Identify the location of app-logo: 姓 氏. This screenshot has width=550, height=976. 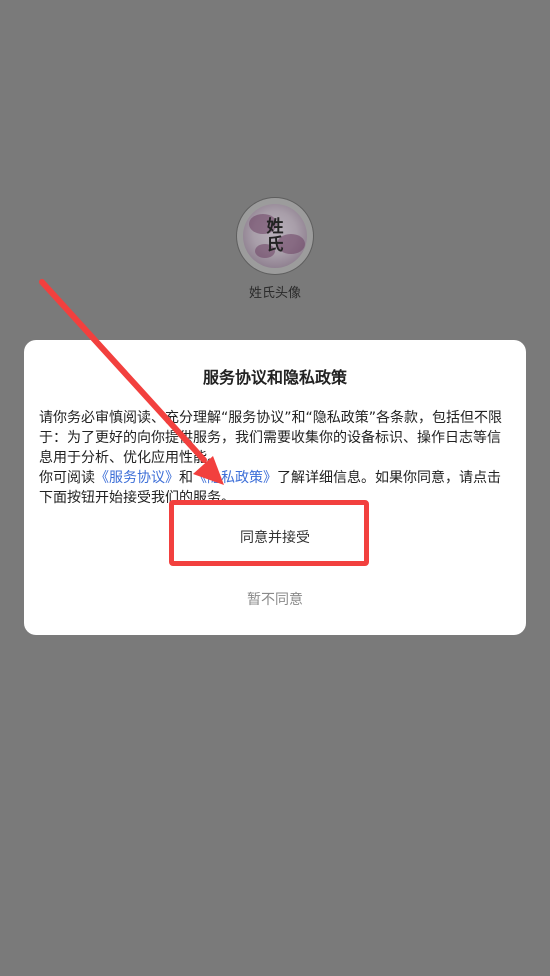
(275, 236).